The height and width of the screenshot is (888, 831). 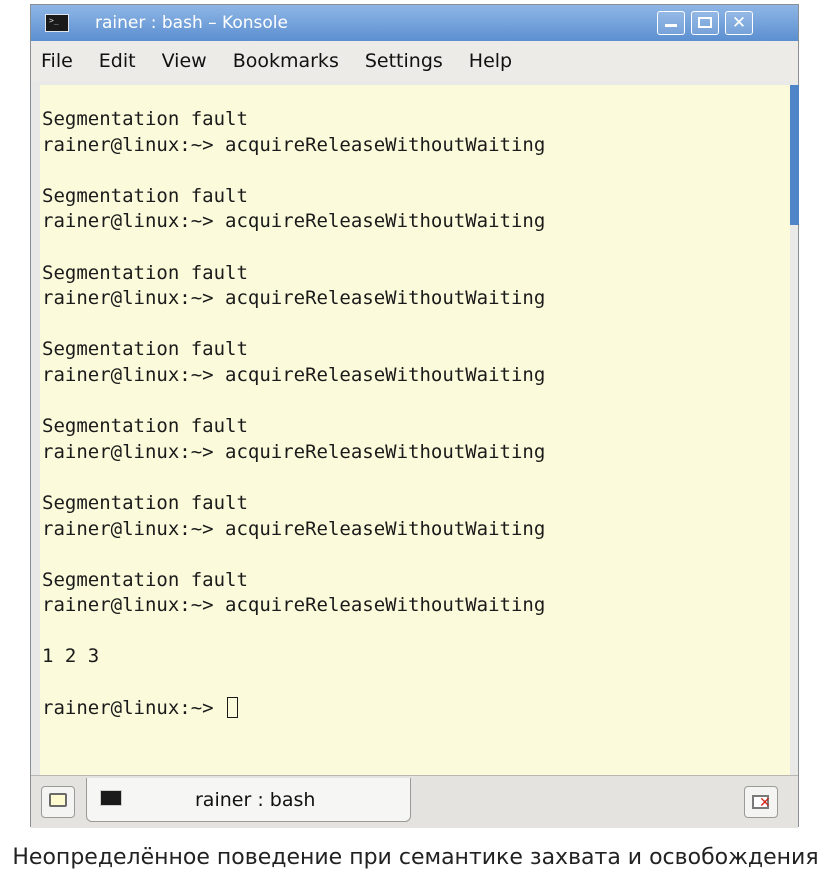 What do you see at coordinates (57, 23) in the screenshot?
I see `terminal-icon: >_` at bounding box center [57, 23].